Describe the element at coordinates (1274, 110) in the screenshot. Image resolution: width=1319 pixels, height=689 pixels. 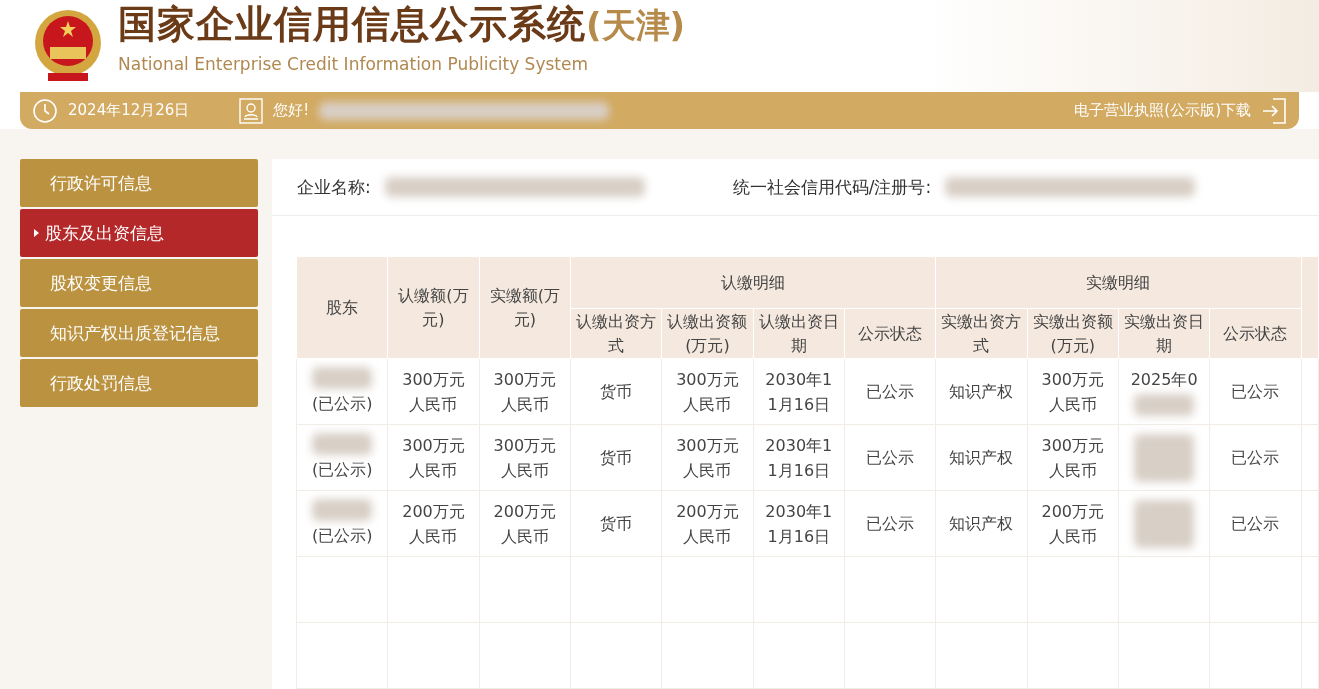
I see `login-icon` at that location.